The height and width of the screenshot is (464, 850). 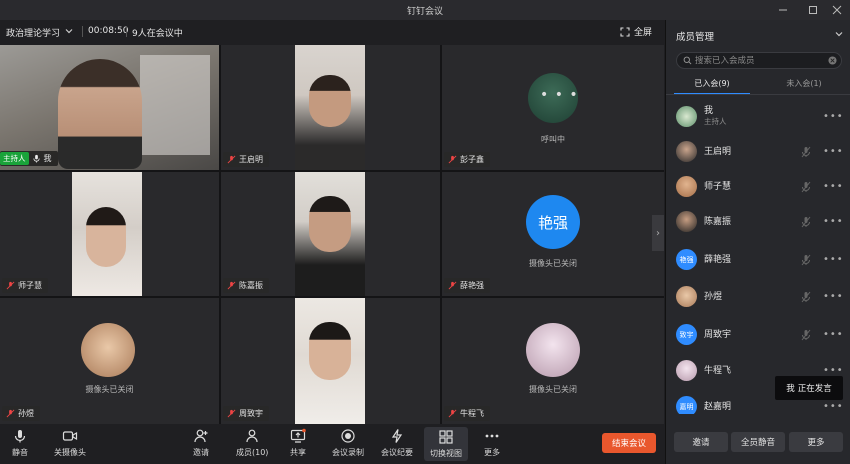 What do you see at coordinates (813, 10) in the screenshot?
I see `maximize-icon` at bounding box center [813, 10].